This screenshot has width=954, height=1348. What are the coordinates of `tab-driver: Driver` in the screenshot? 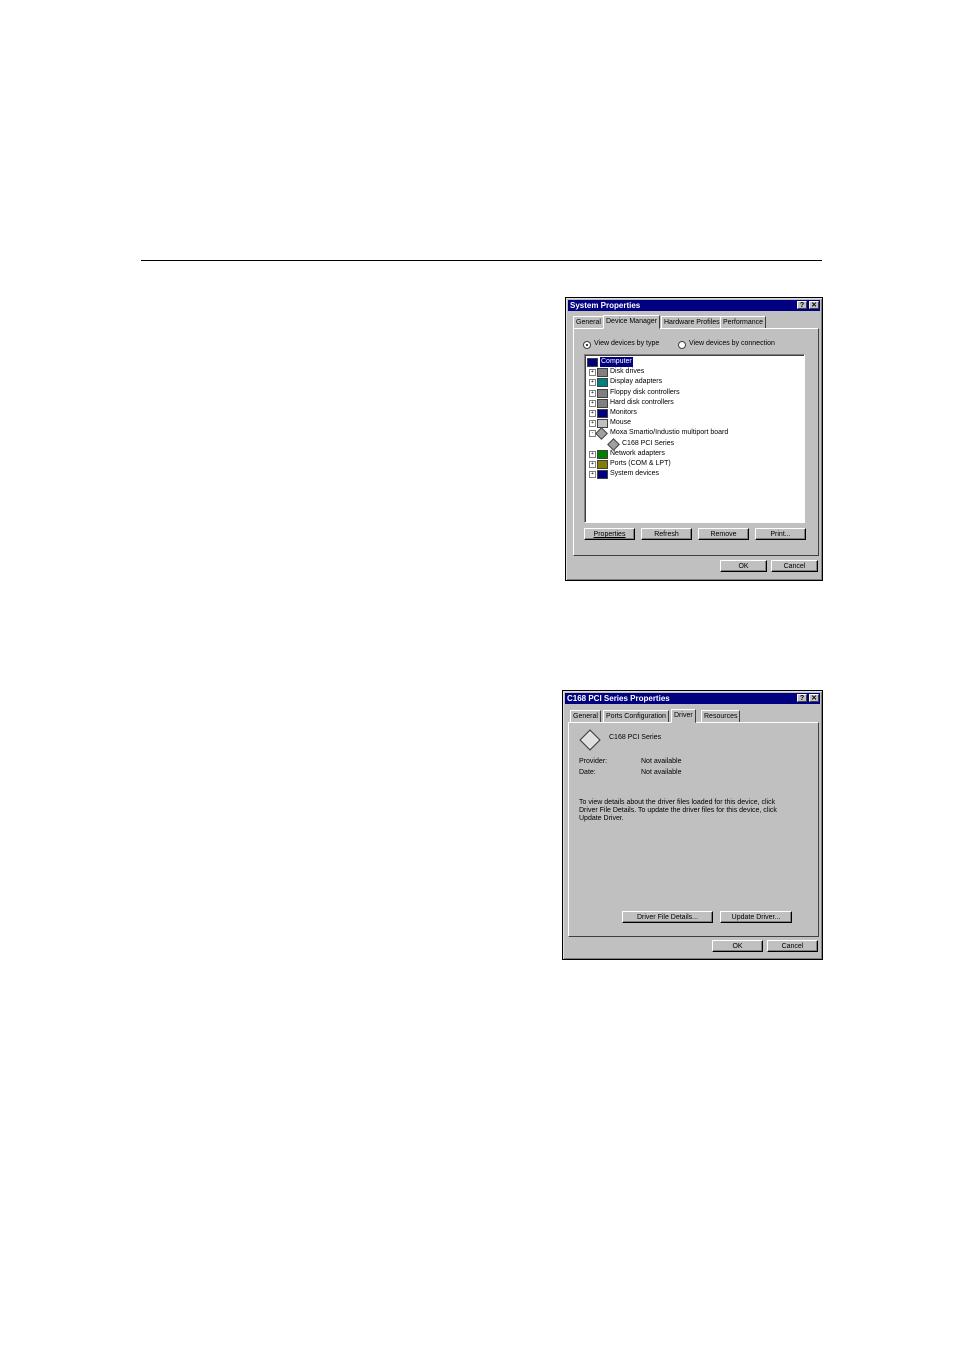 It's located at (683, 716).